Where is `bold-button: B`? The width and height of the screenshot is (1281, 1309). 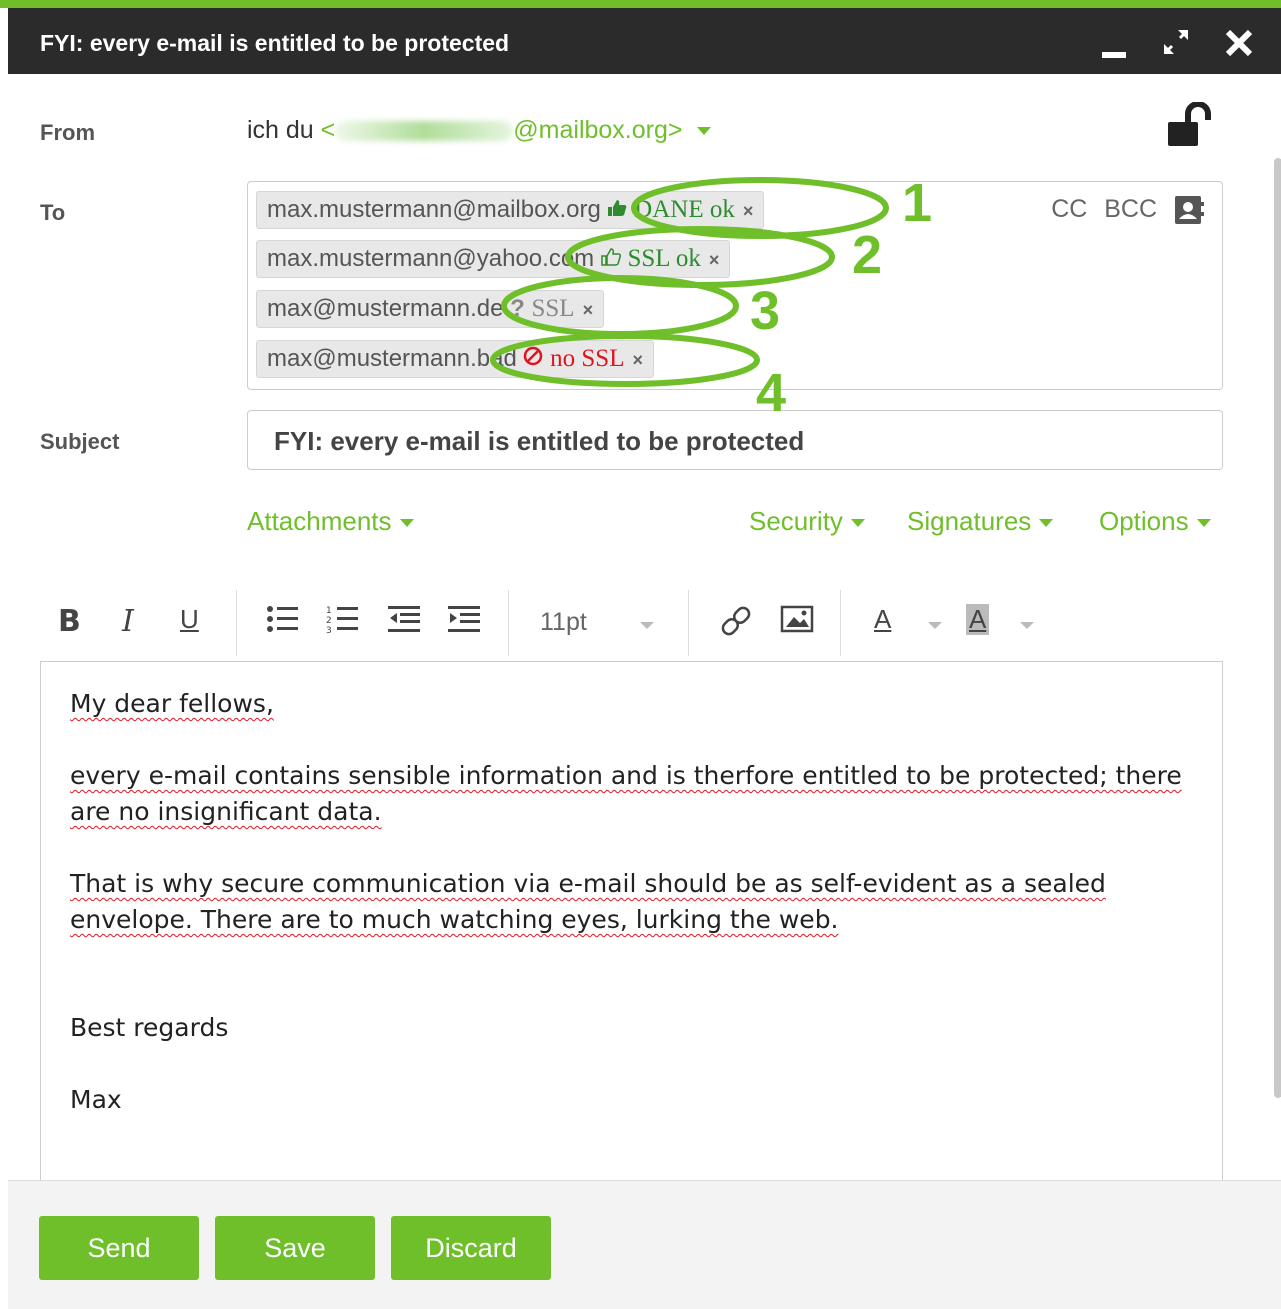 bold-button: B is located at coordinates (69, 621).